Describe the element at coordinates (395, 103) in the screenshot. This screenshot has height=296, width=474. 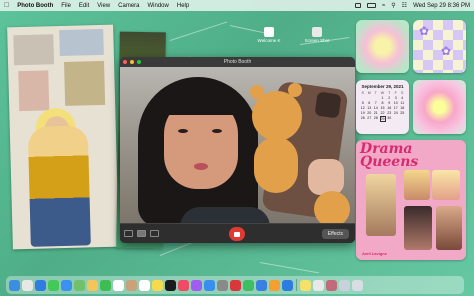
I see `calendar-date: 10` at that location.